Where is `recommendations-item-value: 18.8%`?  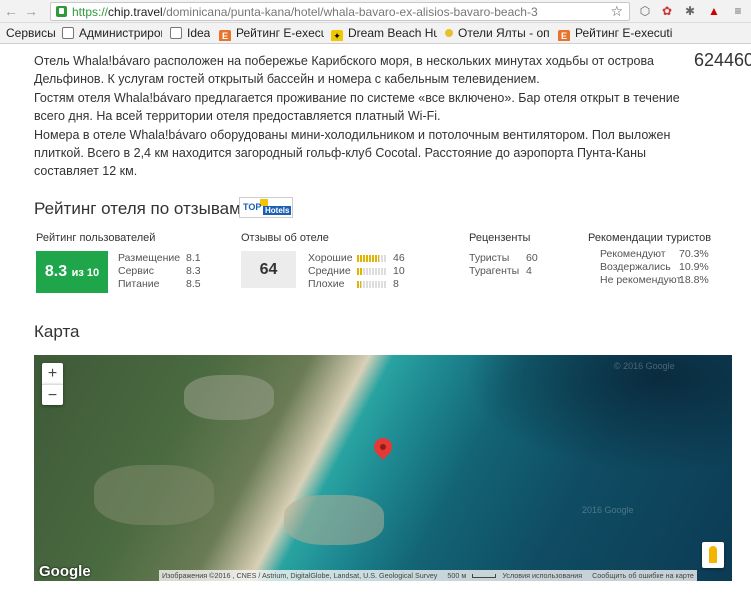
recommendations-item-value: 18.8% is located at coordinates (694, 280).